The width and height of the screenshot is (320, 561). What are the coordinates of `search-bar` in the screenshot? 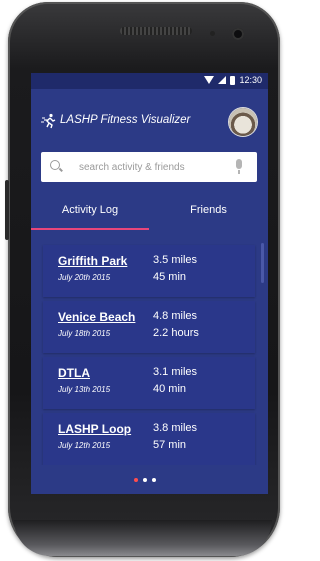 It's located at (149, 167).